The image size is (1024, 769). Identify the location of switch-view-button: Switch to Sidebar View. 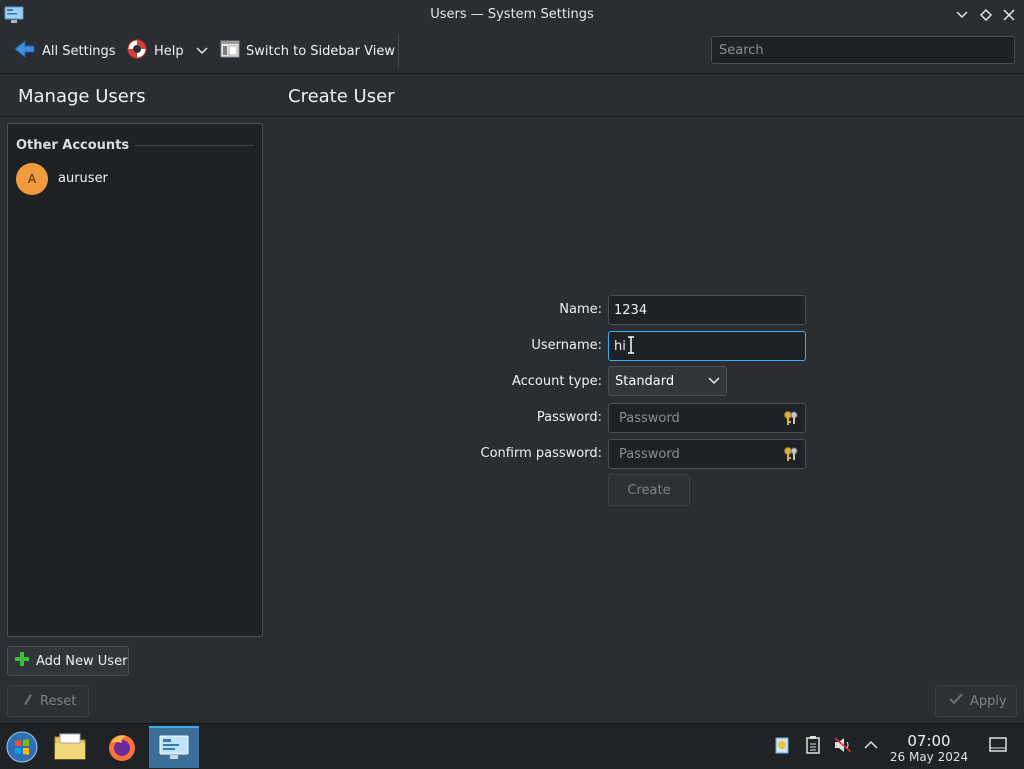
(307, 51).